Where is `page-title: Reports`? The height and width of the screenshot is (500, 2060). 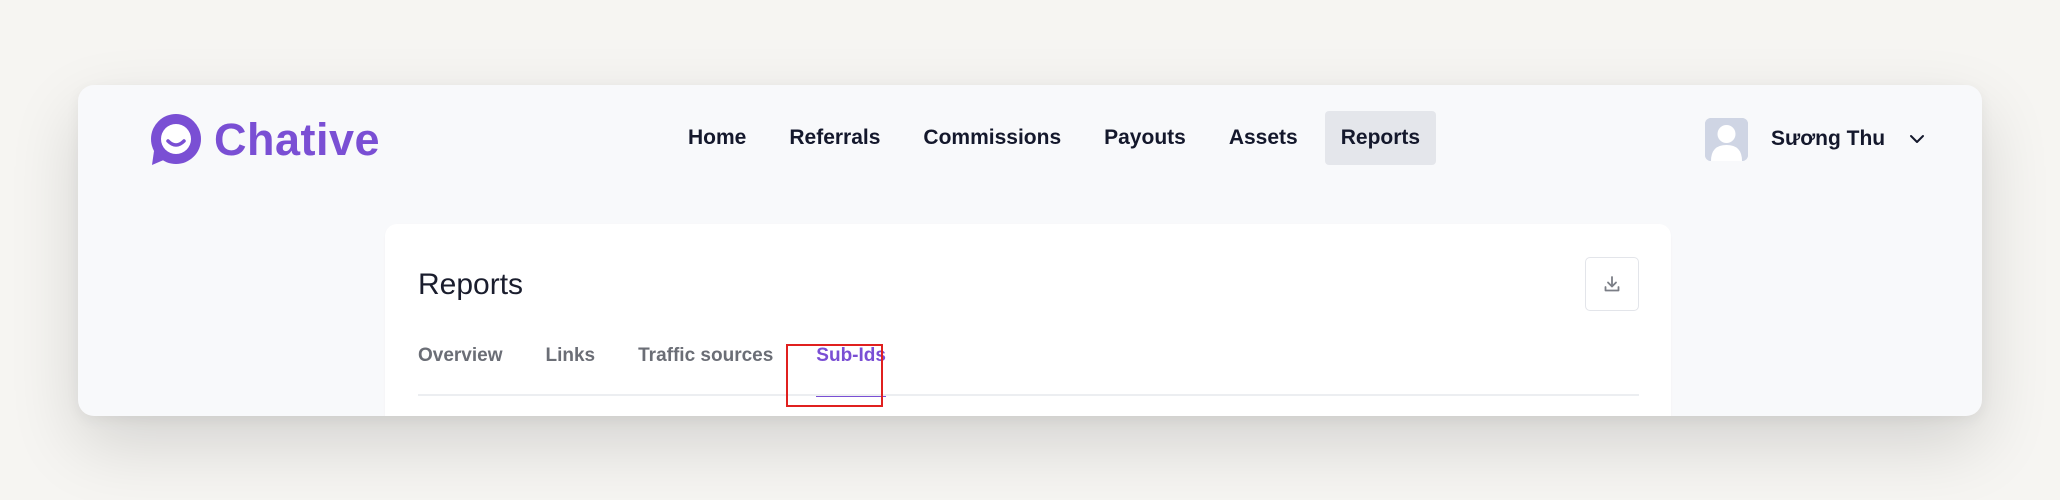
page-title: Reports is located at coordinates (471, 284).